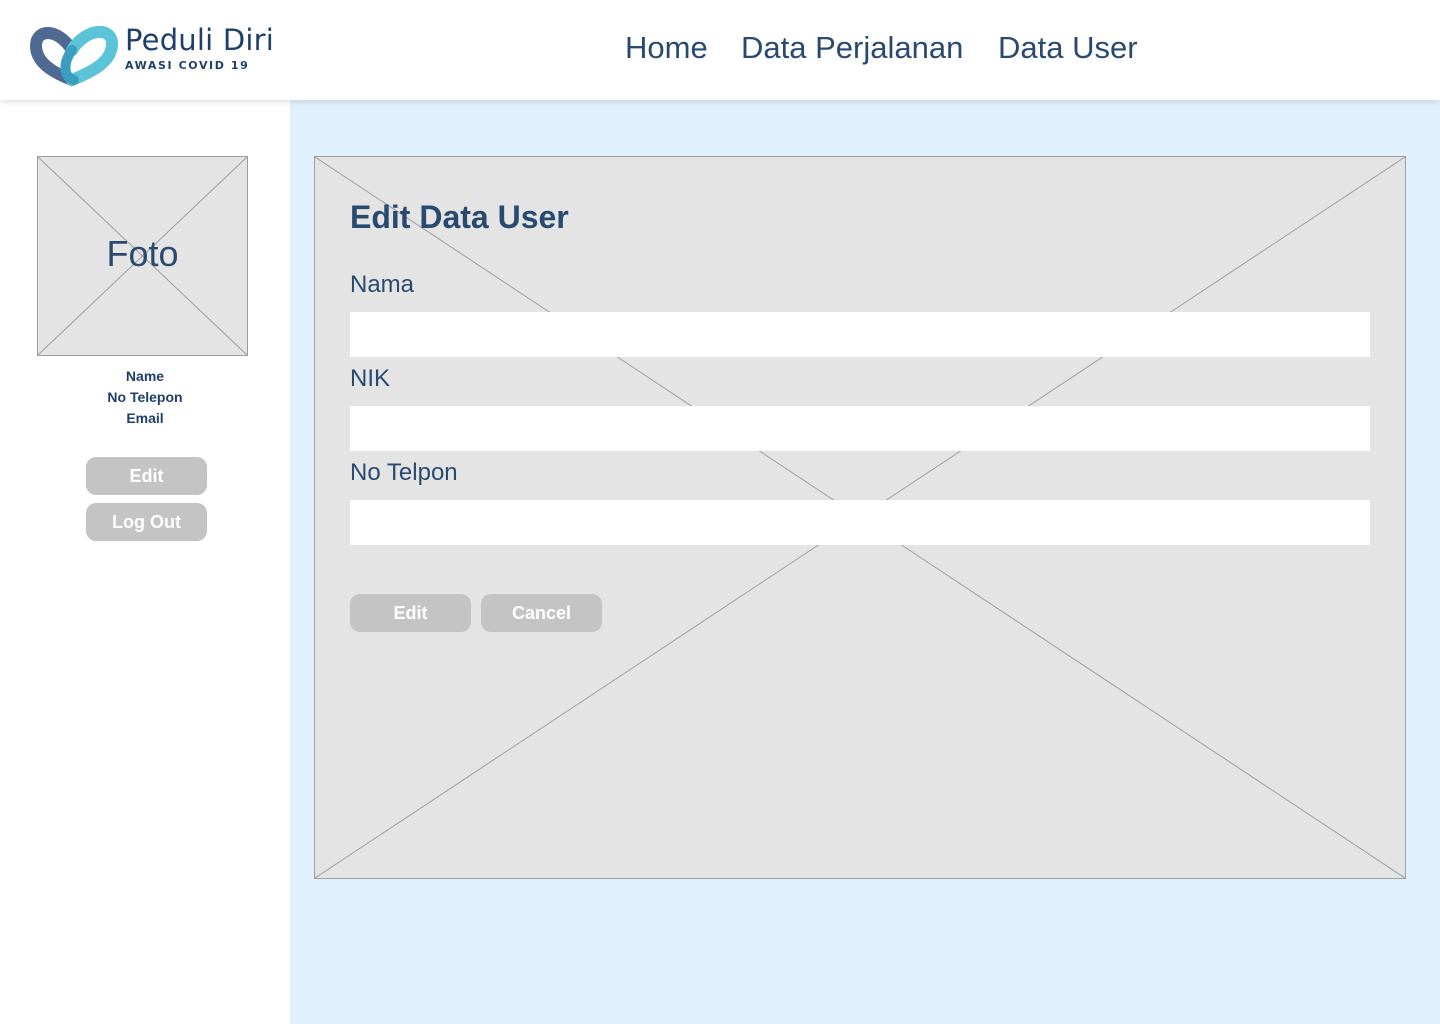 The width and height of the screenshot is (1440, 1024). I want to click on nav-home: Home, so click(666, 48).